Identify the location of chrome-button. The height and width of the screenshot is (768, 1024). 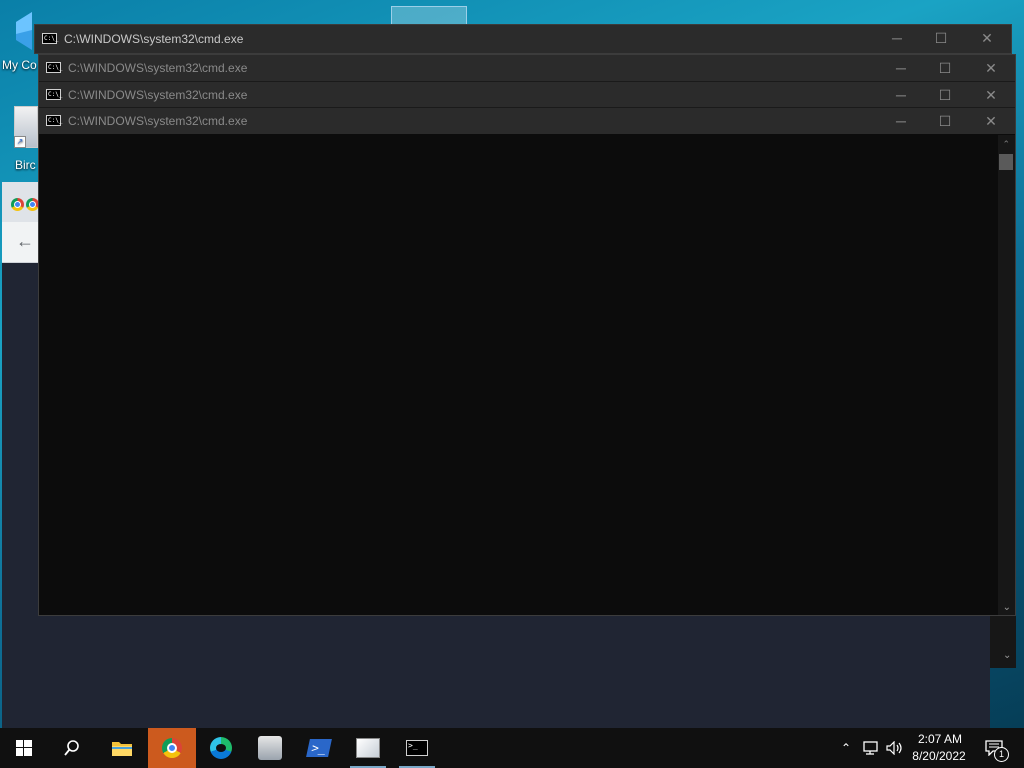
(172, 748).